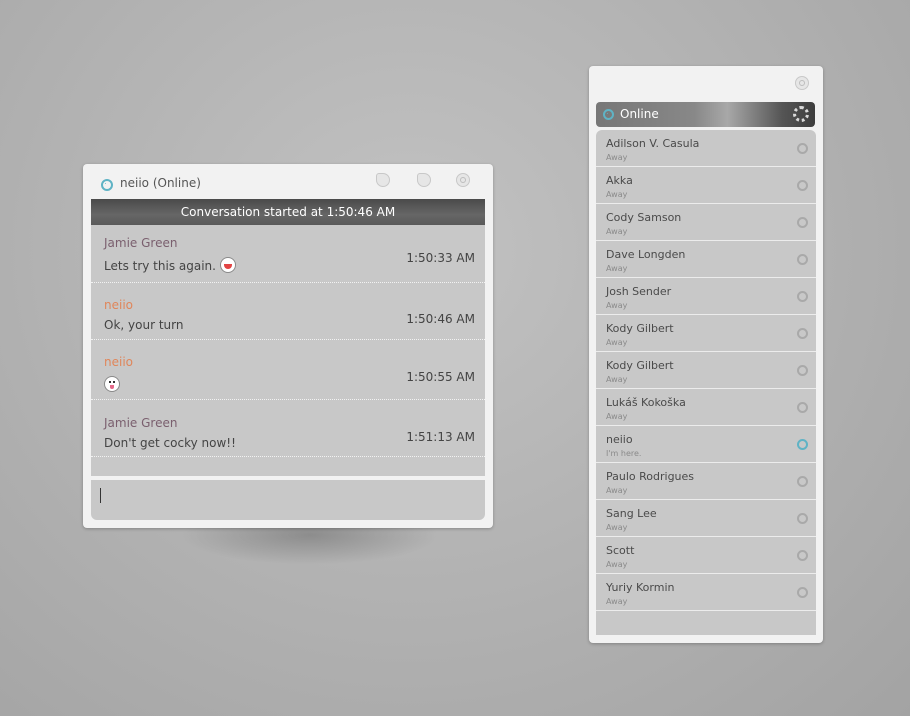 This screenshot has width=910, height=716. I want to click on message-text: Ok, your turn, so click(144, 325).